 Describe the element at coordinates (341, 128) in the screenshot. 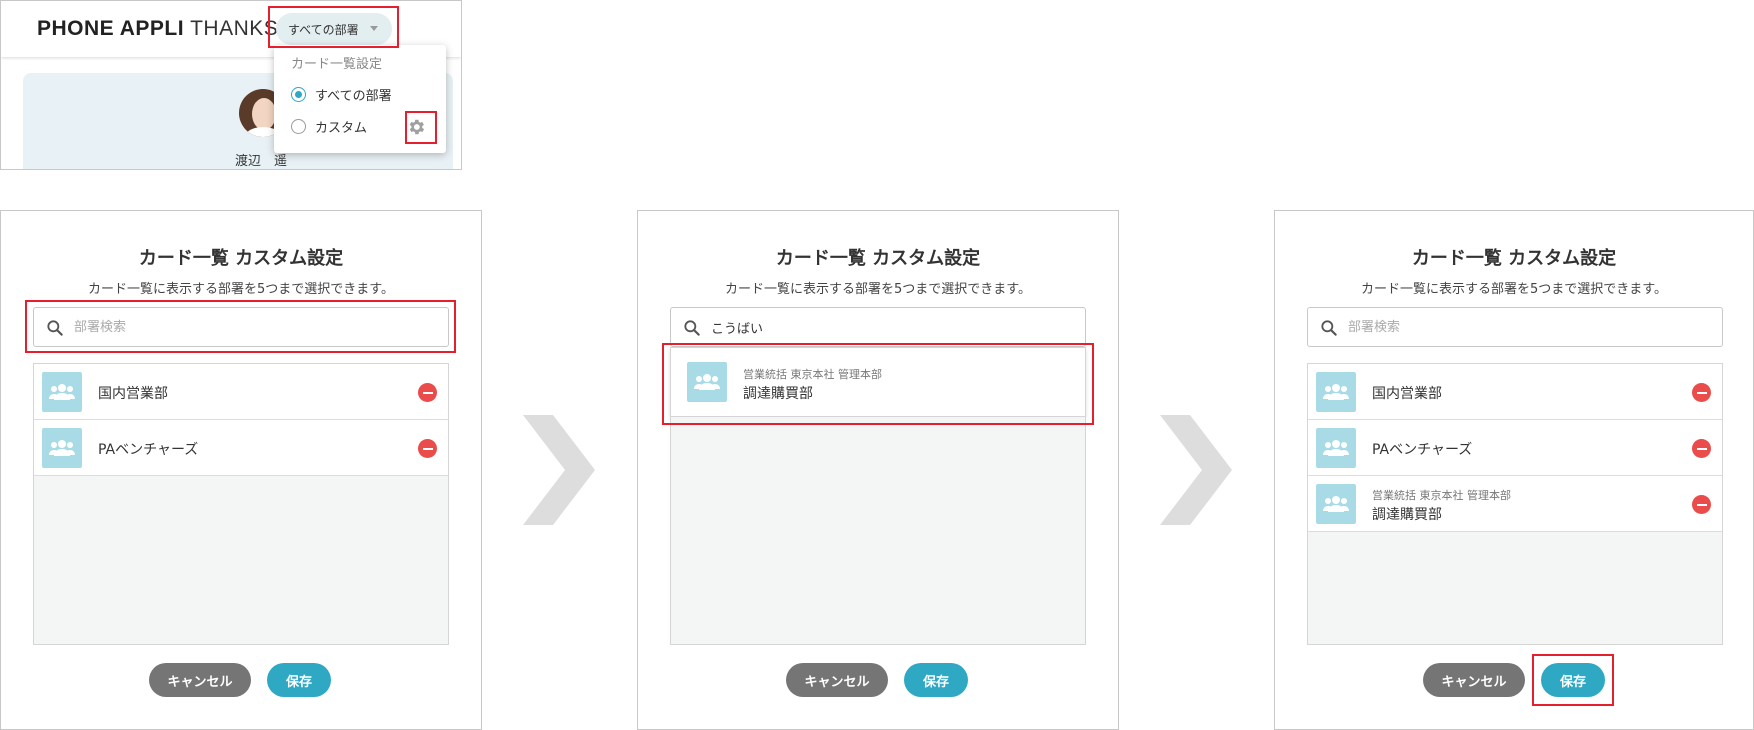

I see `radio-option-label: カスタム` at that location.